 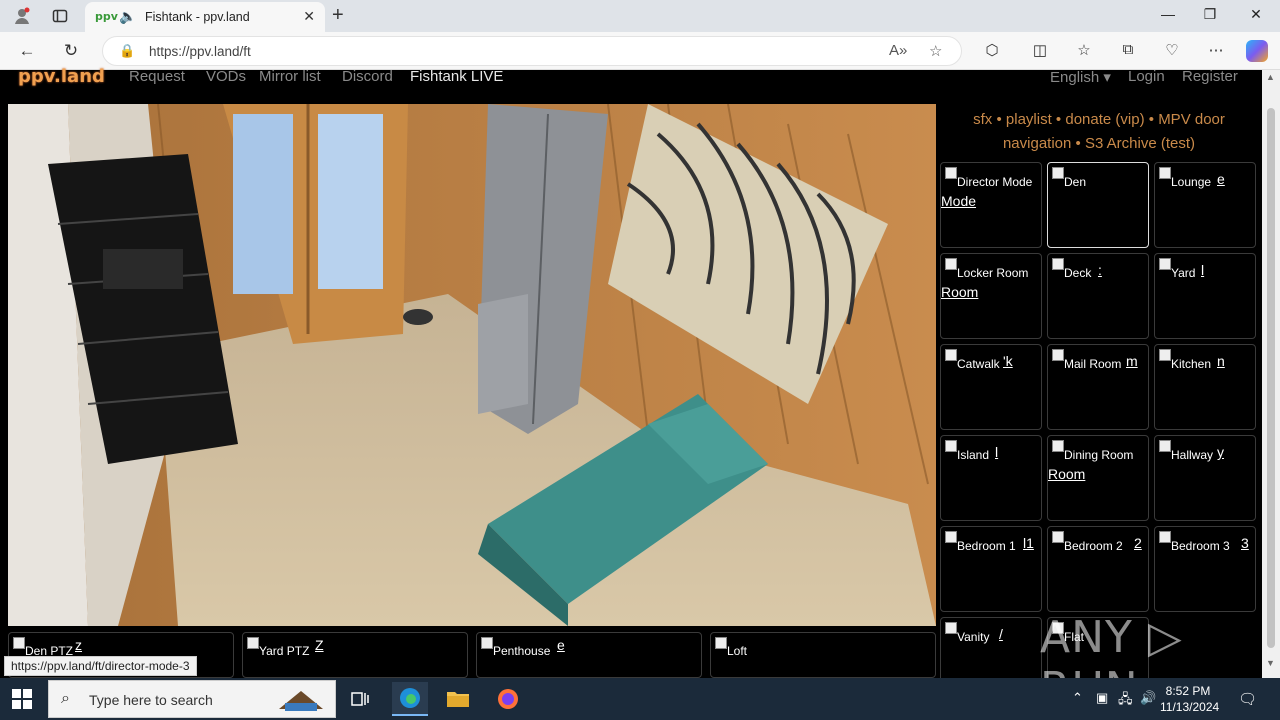 What do you see at coordinates (290, 76) in the screenshot?
I see `nav-mirror-list: Mirror list` at bounding box center [290, 76].